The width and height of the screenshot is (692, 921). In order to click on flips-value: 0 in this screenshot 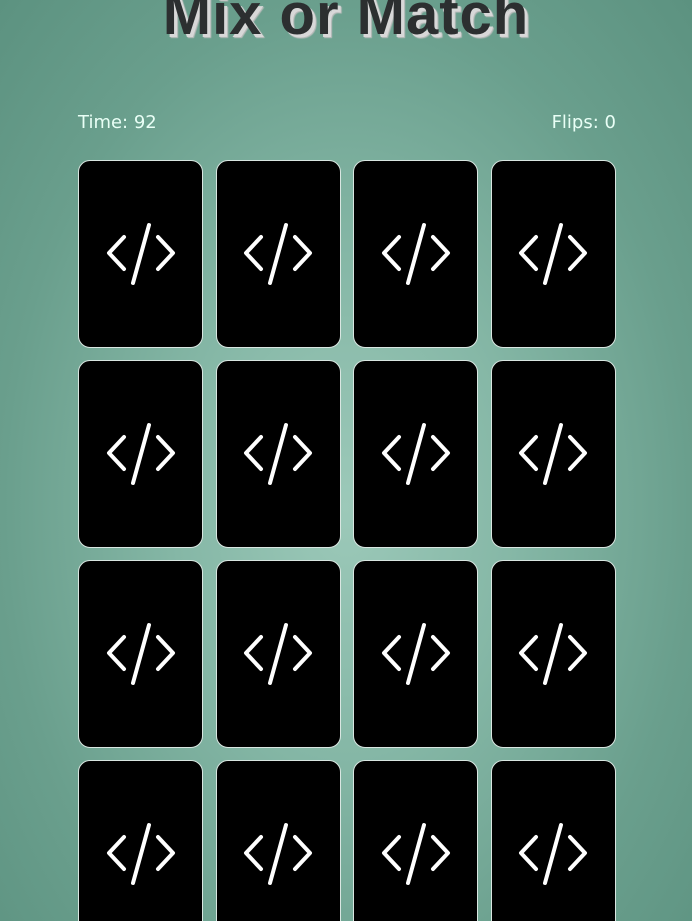, I will do `click(610, 122)`.